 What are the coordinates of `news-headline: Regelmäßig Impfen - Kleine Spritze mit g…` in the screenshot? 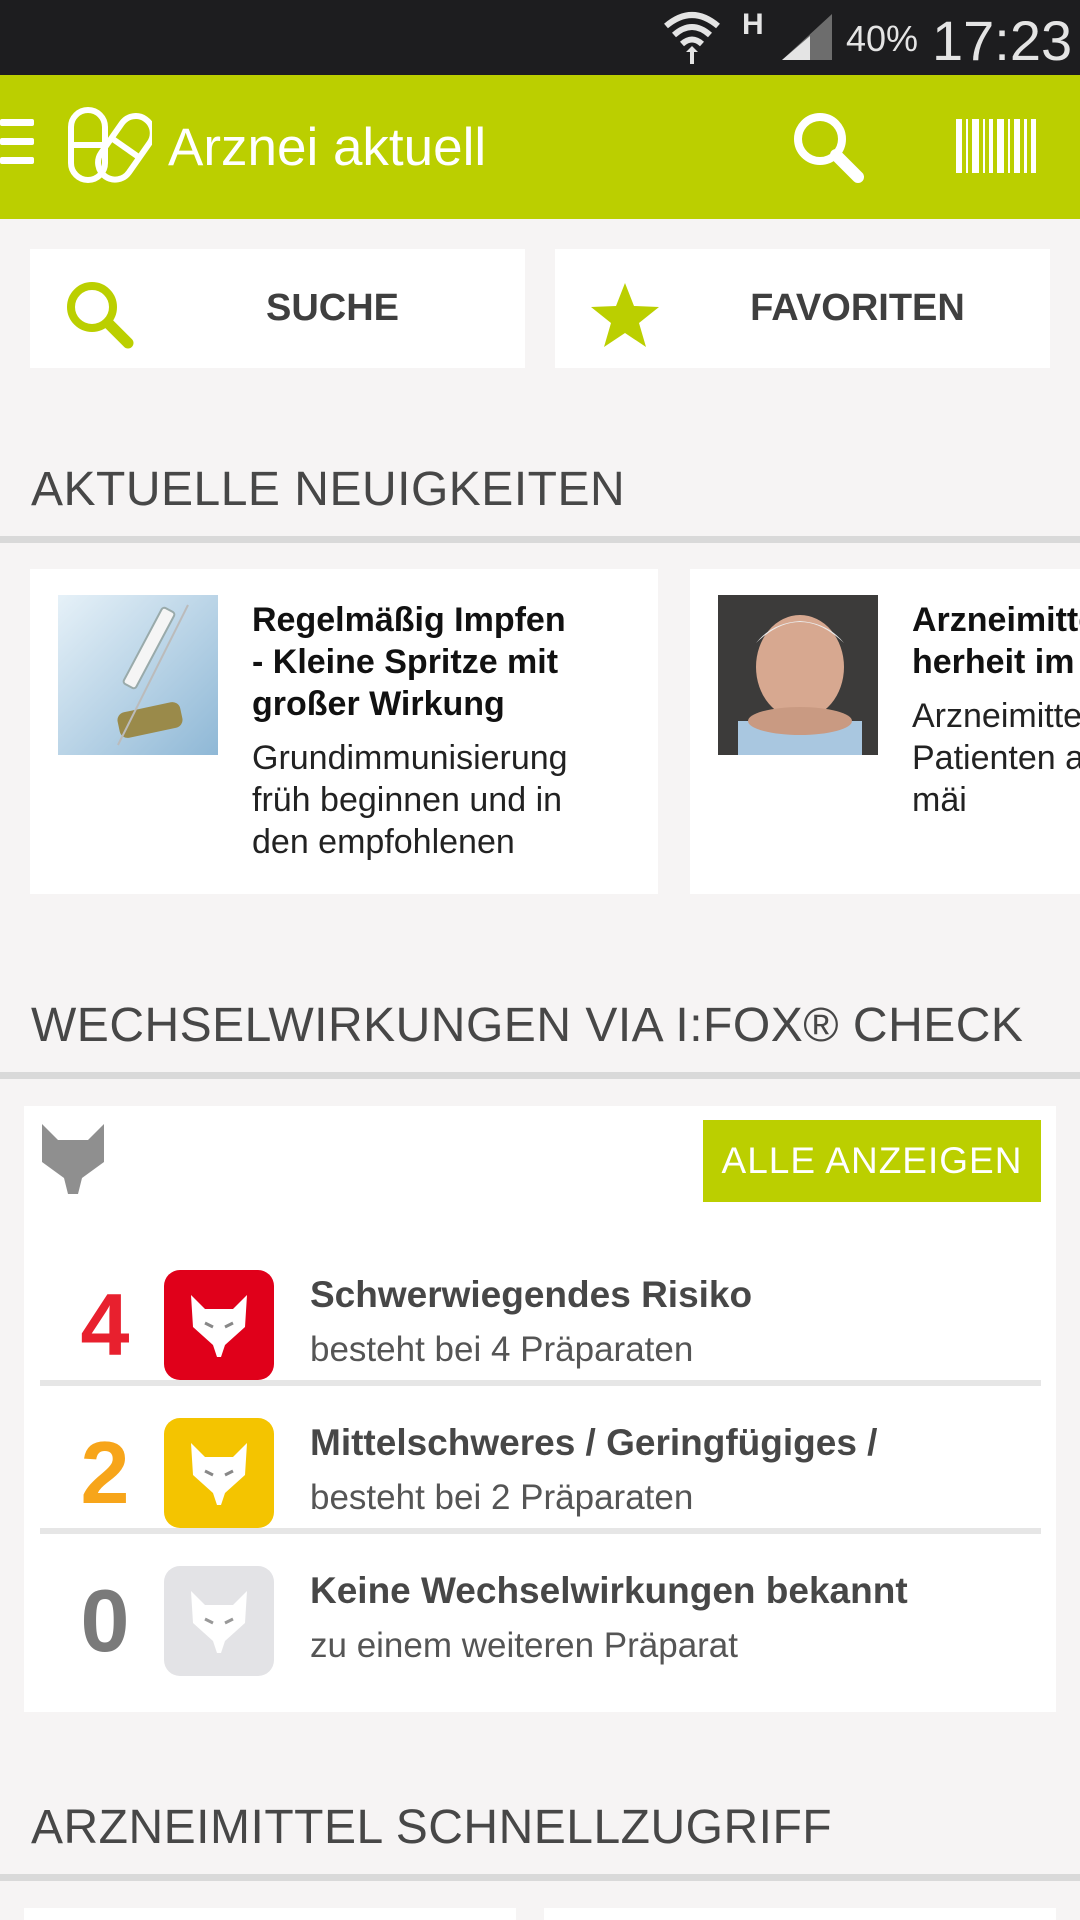 It's located at (409, 662).